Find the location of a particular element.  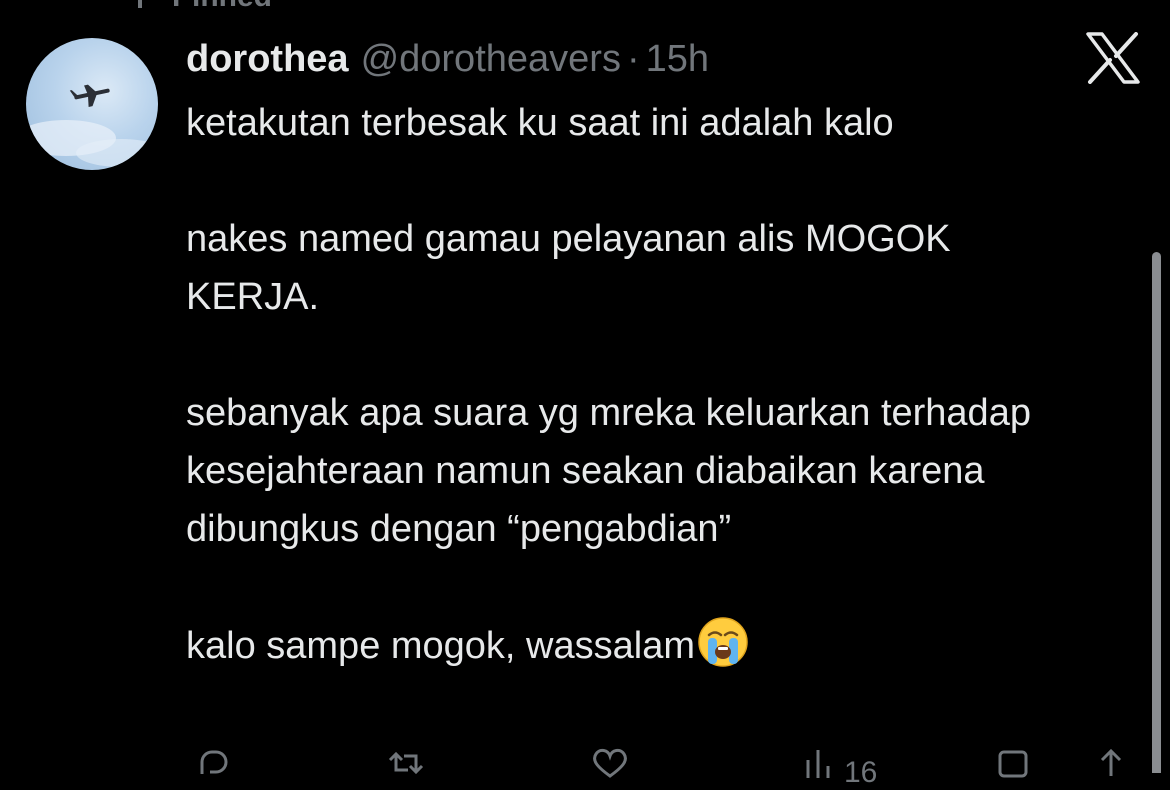

views-count: 16 is located at coordinates (861, 772).